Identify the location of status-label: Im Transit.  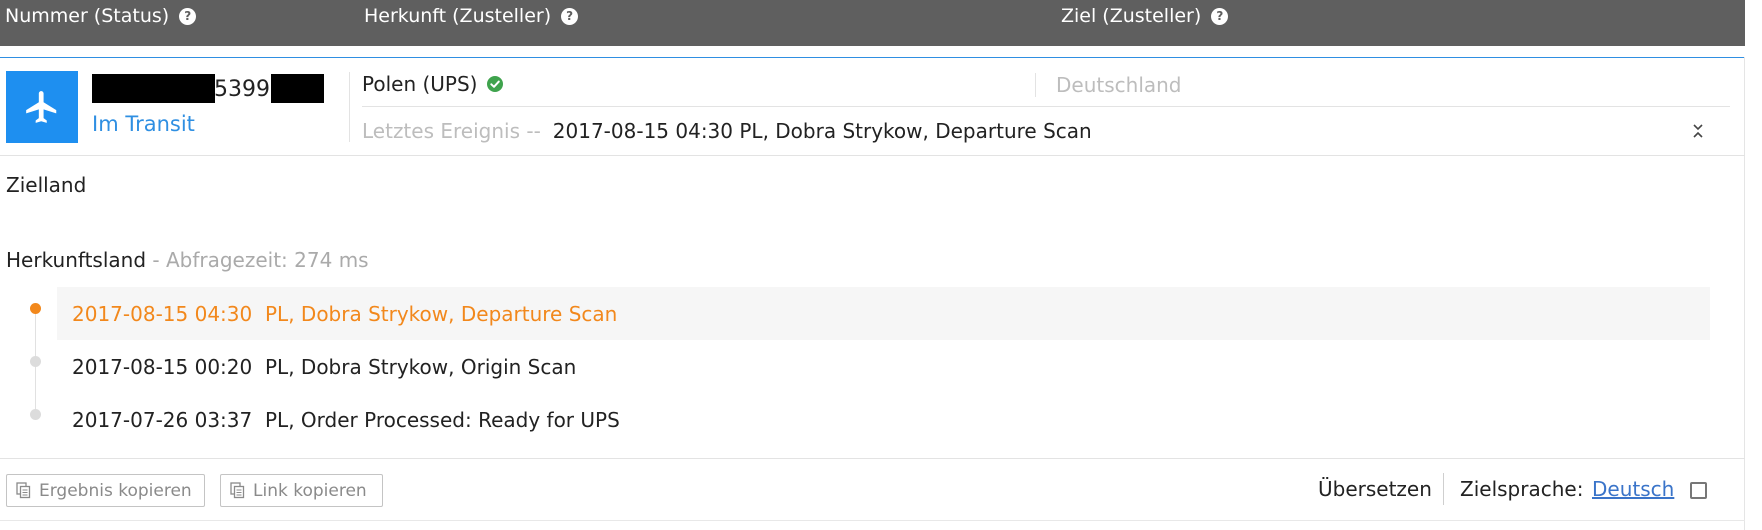
(143, 124).